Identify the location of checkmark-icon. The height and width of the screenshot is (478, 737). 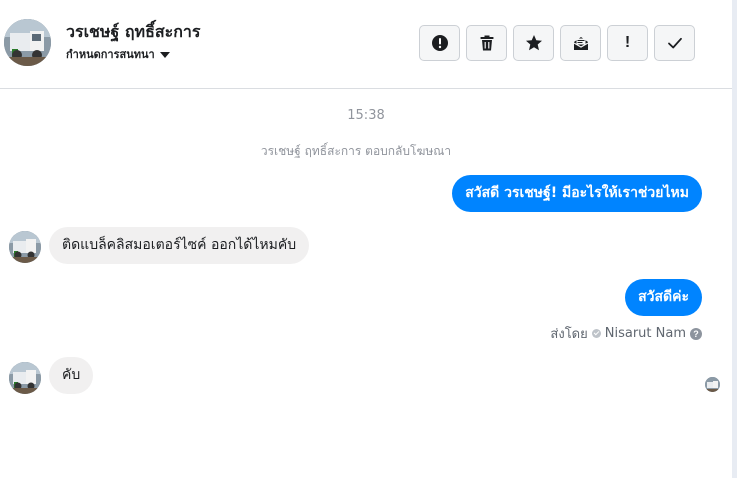
(674, 43).